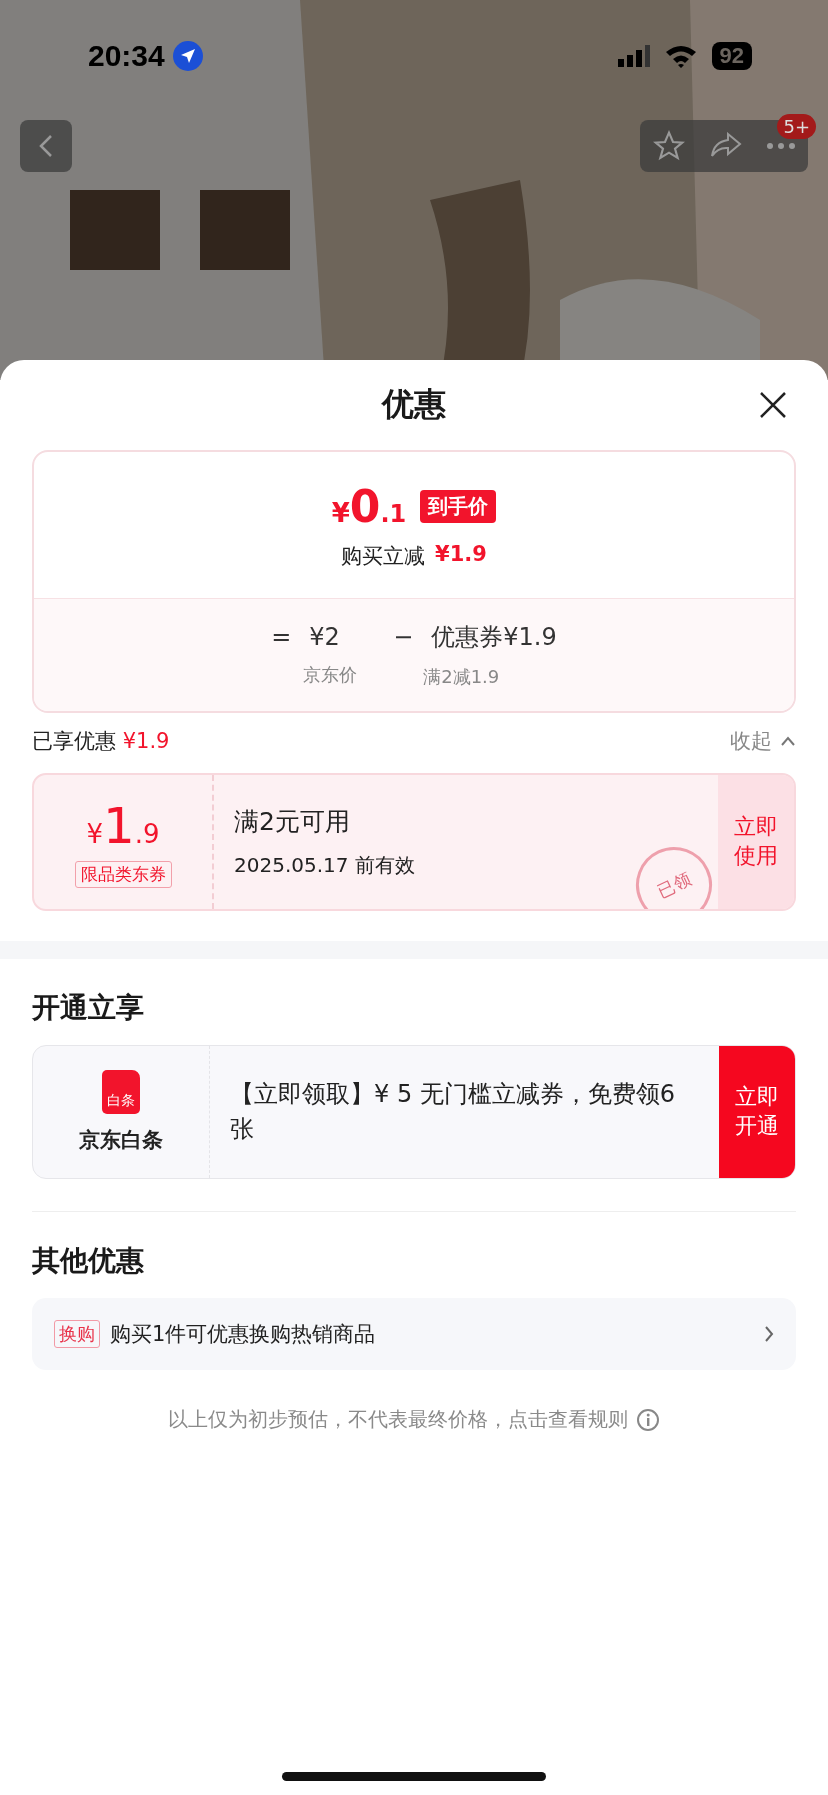 Image resolution: width=828 pixels, height=1795 pixels. What do you see at coordinates (123, 874) in the screenshot?
I see `coupon-type: 限品类东券` at bounding box center [123, 874].